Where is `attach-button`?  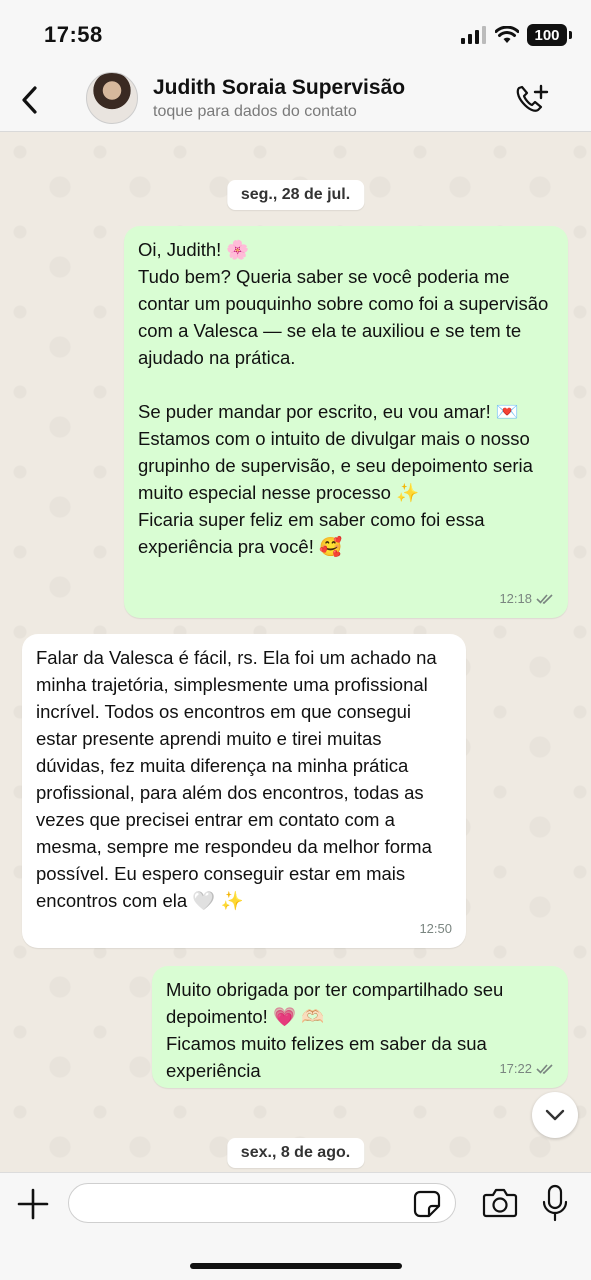 attach-button is located at coordinates (33, 1204).